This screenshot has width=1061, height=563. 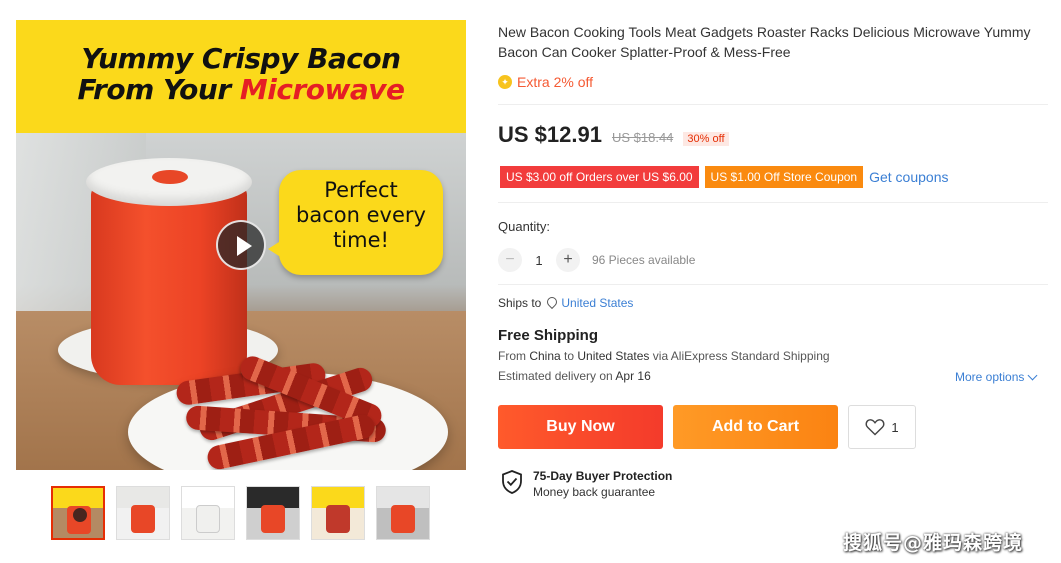 What do you see at coordinates (568, 260) in the screenshot?
I see `quantity-increase-button: +` at bounding box center [568, 260].